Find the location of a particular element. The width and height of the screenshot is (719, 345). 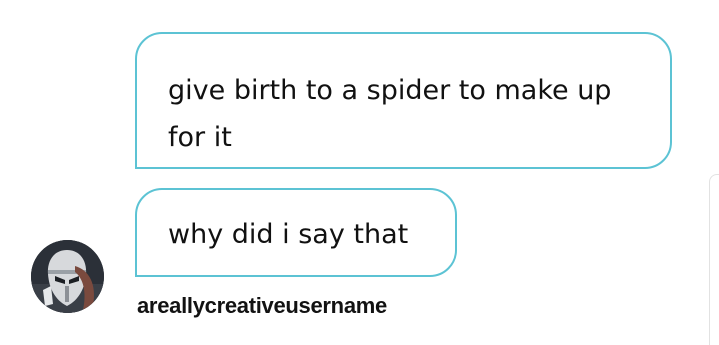

user-avatar-icon is located at coordinates (67, 276).